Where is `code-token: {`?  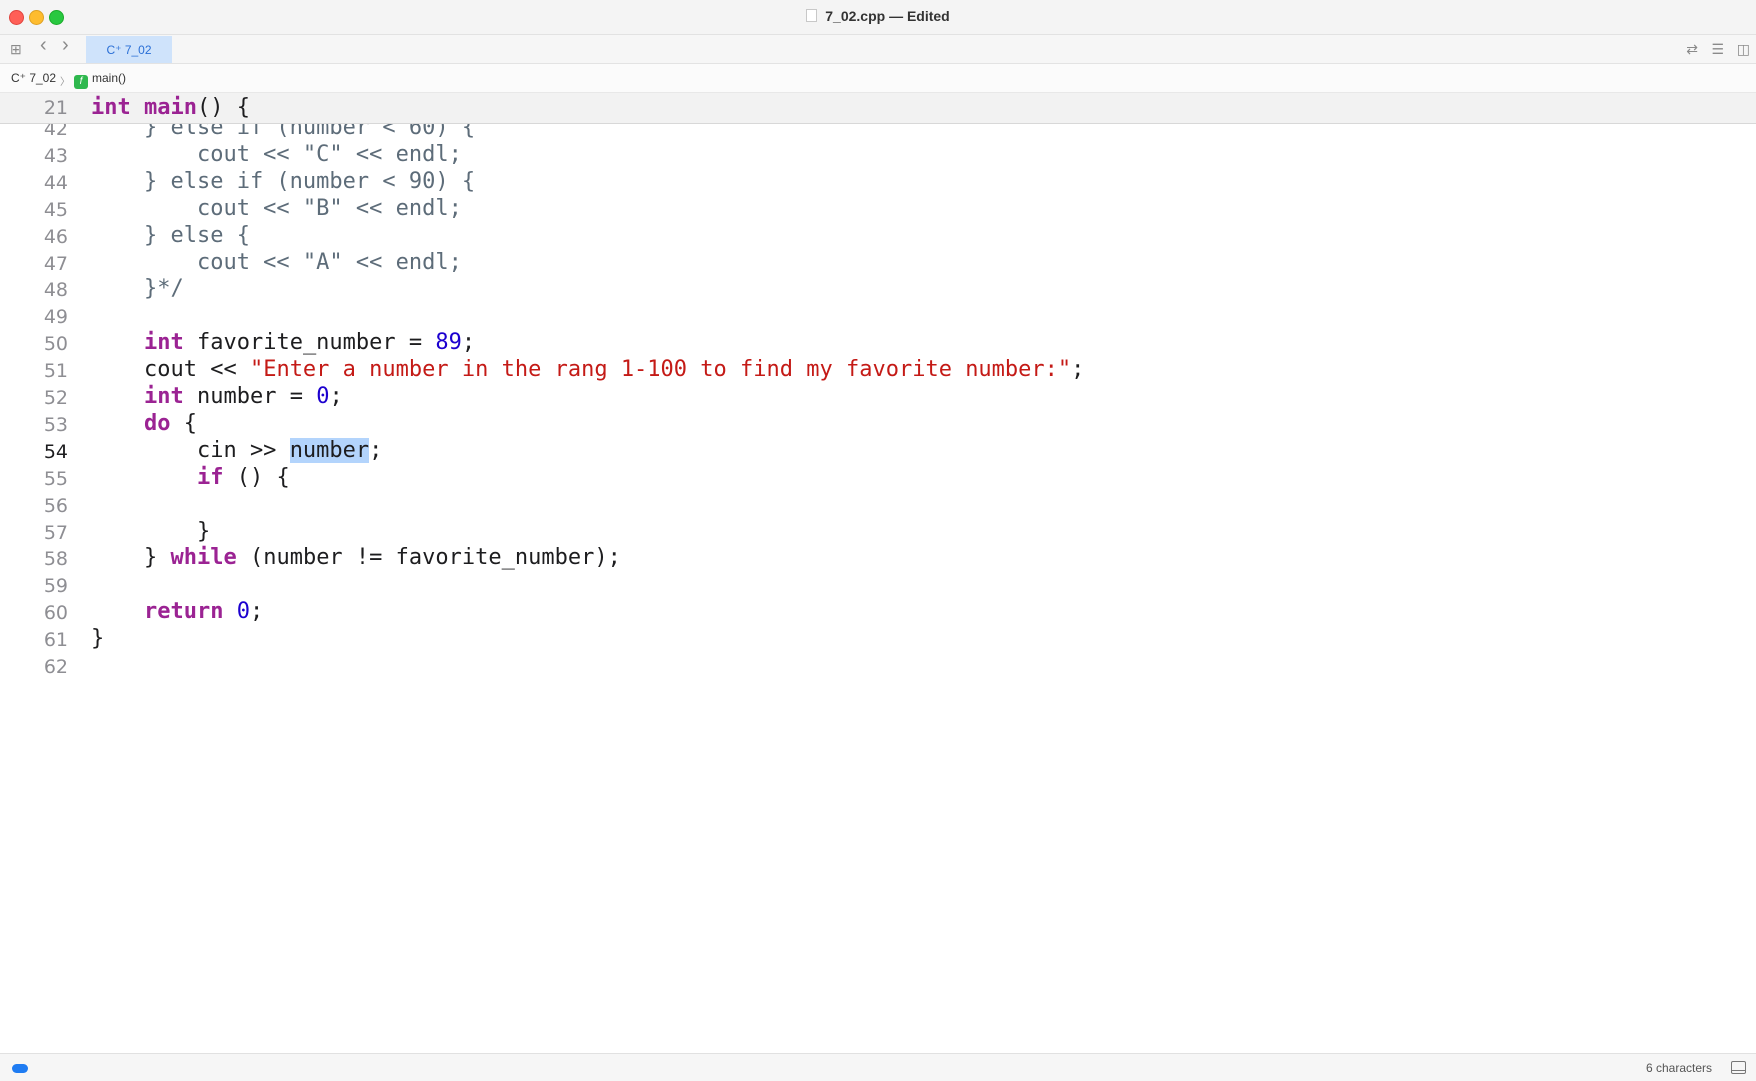 code-token: { is located at coordinates (183, 423).